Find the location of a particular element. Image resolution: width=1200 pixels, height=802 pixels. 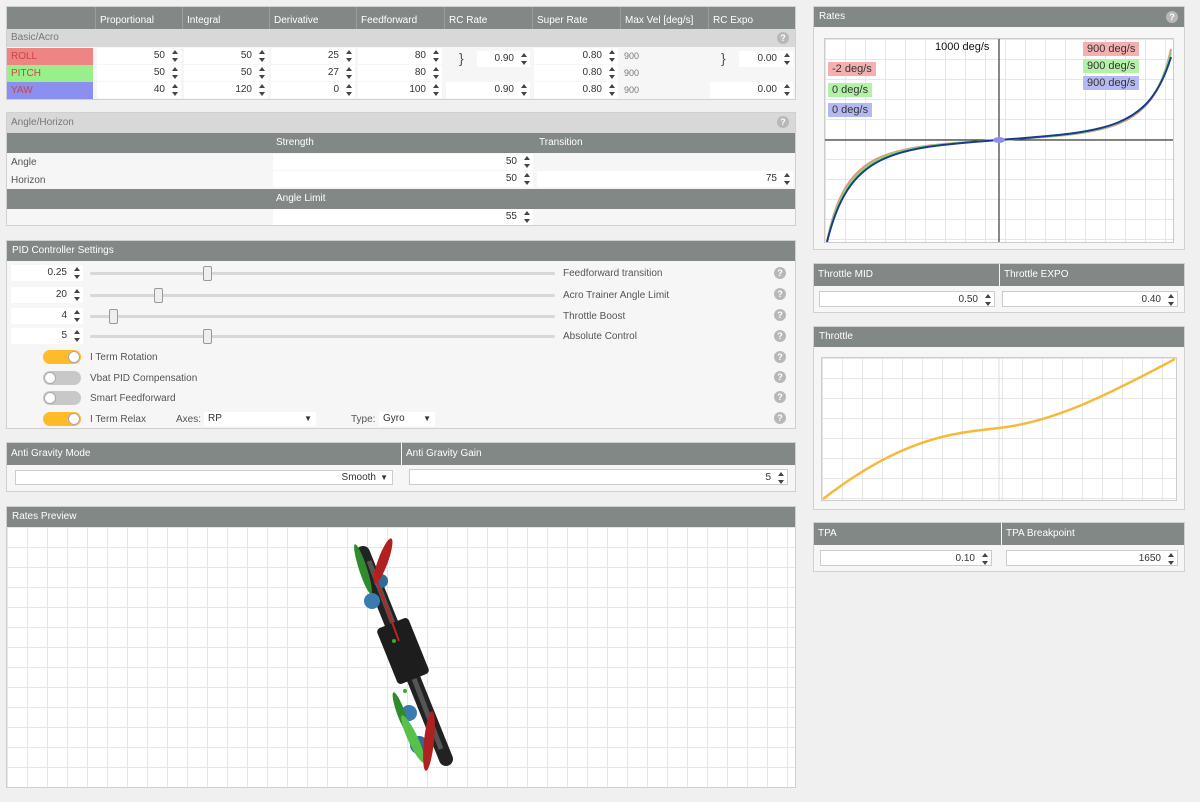

roll-ff-input: 80 is located at coordinates (400, 56).